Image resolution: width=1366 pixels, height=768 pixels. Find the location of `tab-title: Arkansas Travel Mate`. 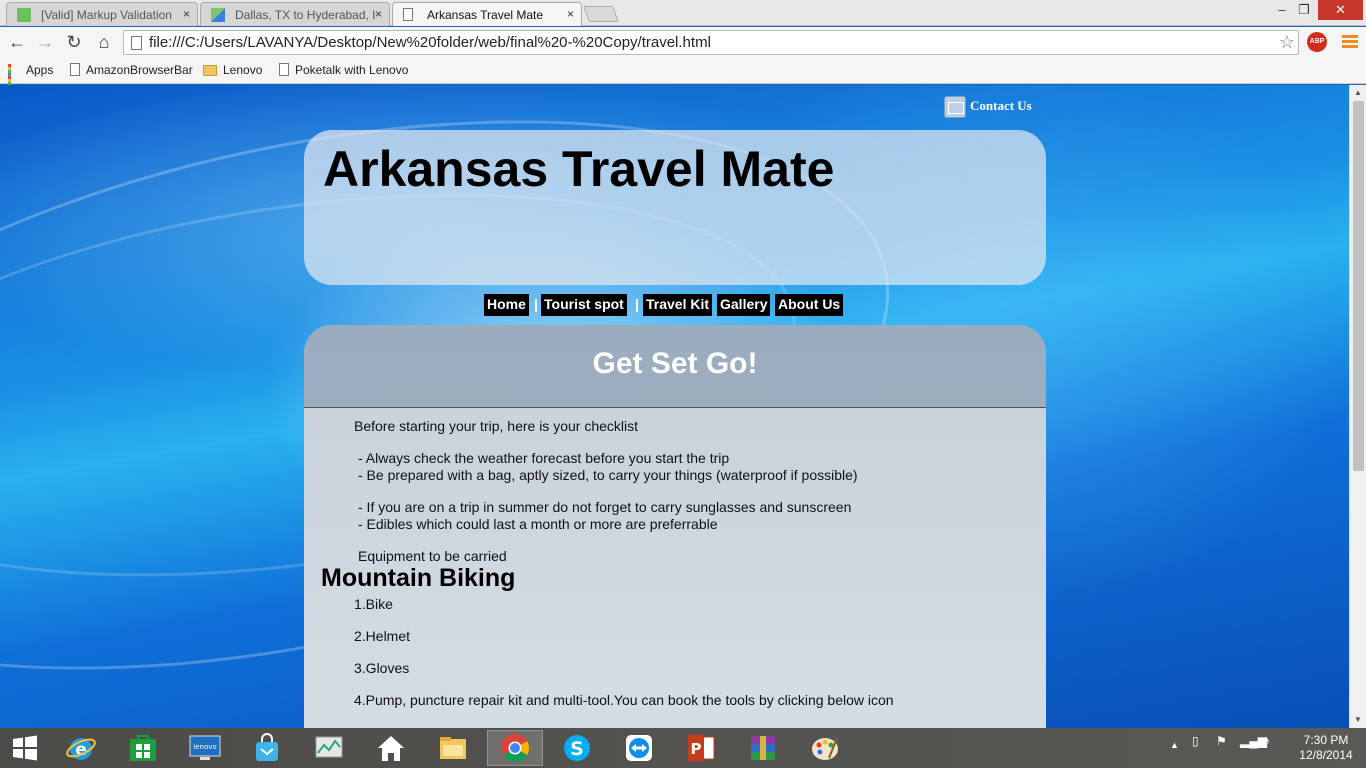

tab-title: Arkansas Travel Mate is located at coordinates (485, 15).